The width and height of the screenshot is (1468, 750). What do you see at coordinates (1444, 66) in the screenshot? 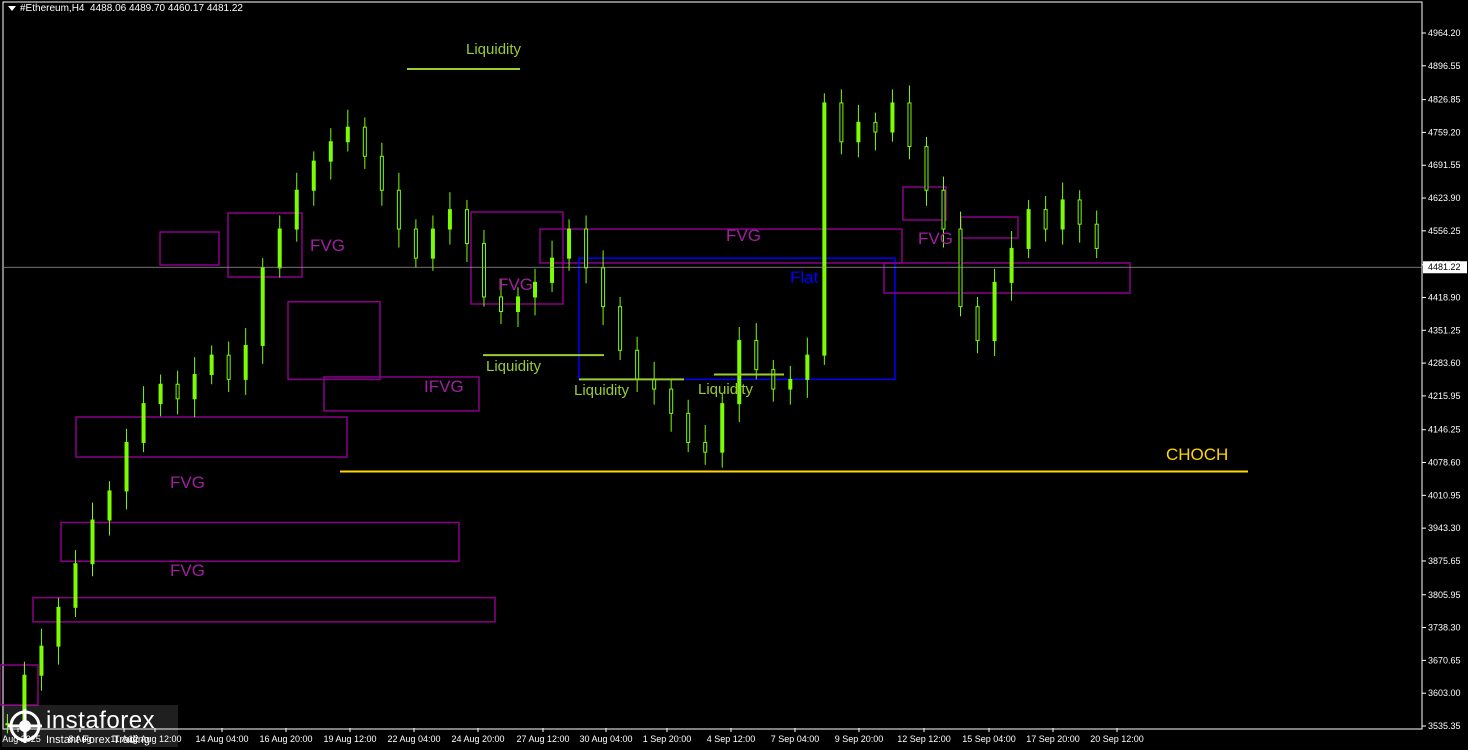
I see `price-tick-label: 4896.55` at bounding box center [1444, 66].